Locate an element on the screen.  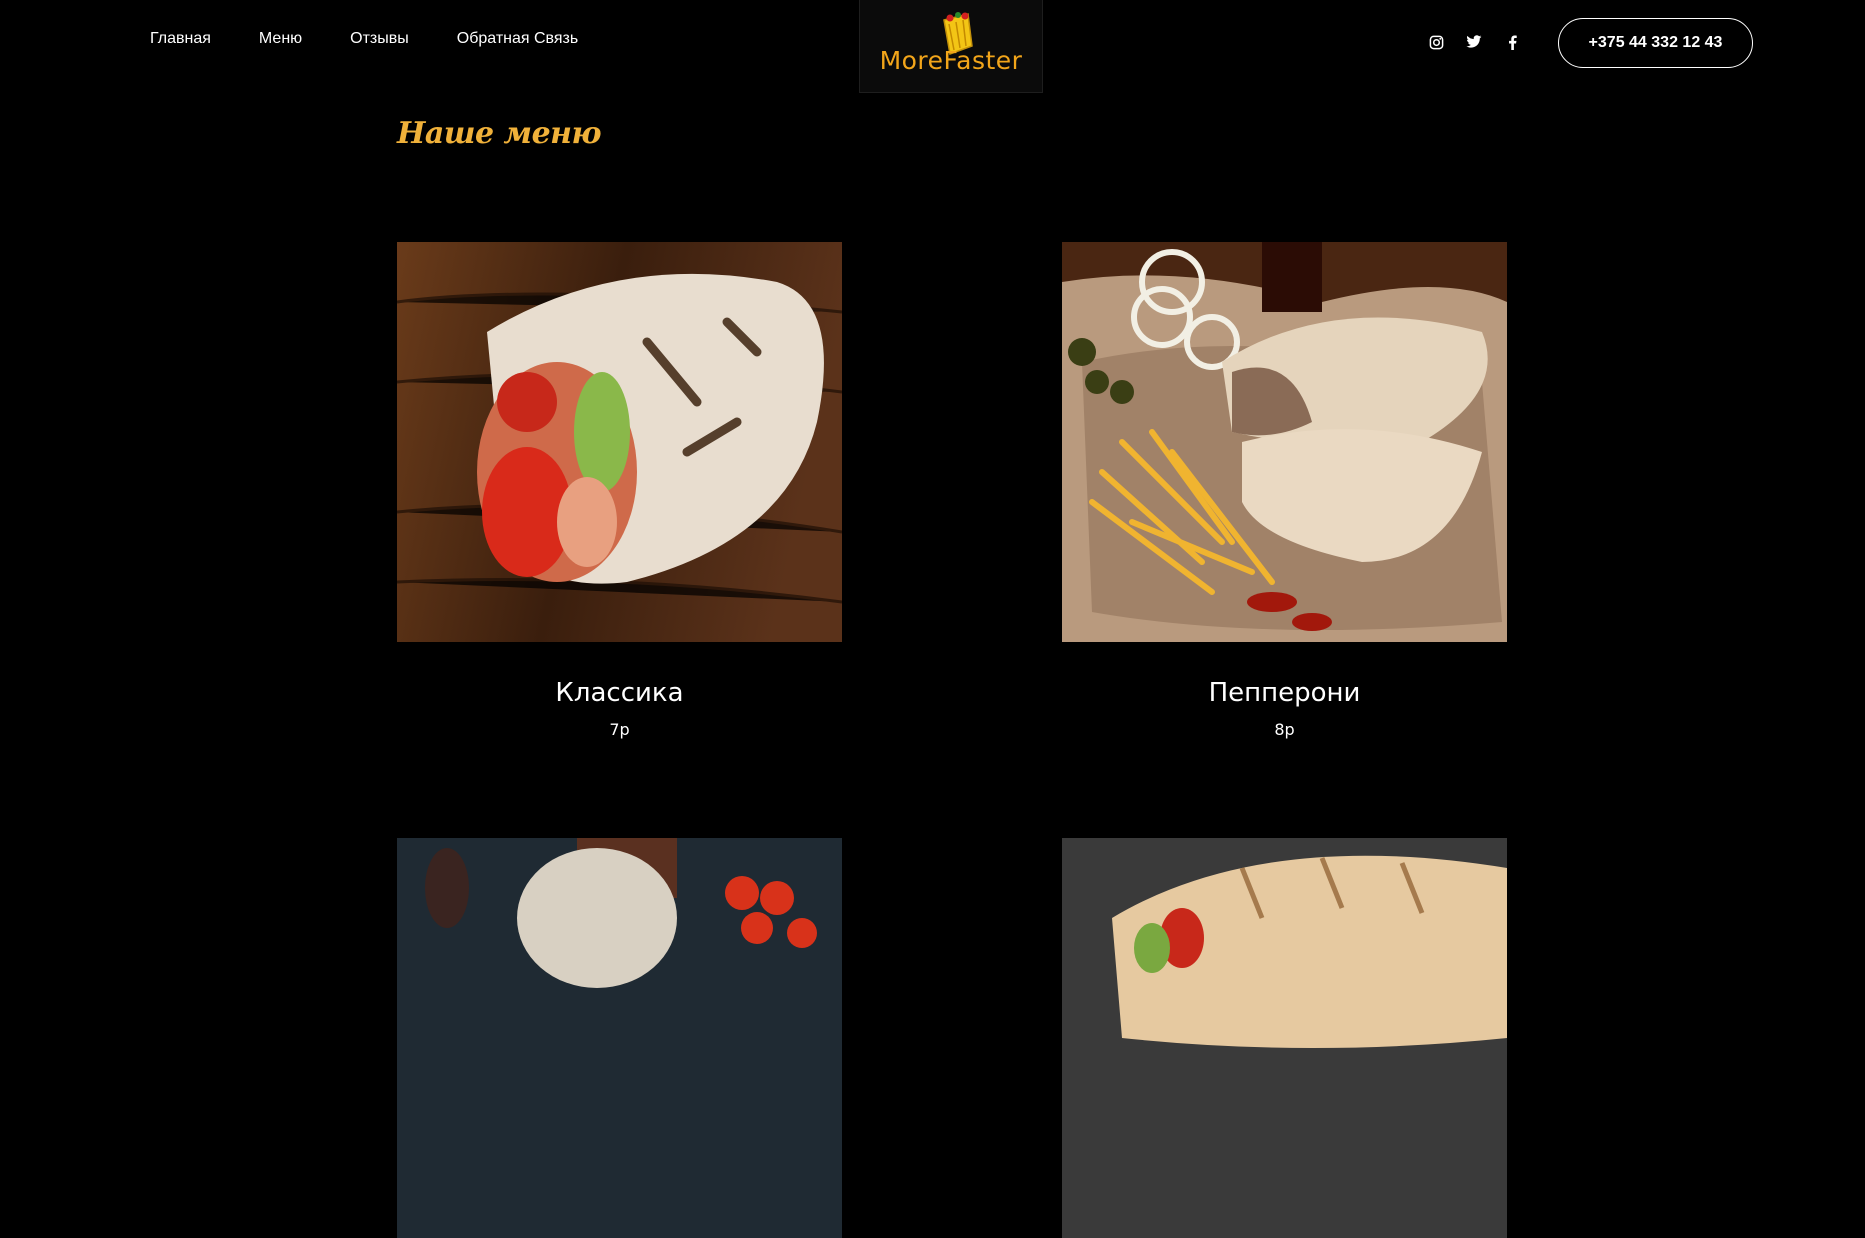
nav-reviews: Отзывы is located at coordinates (379, 39).